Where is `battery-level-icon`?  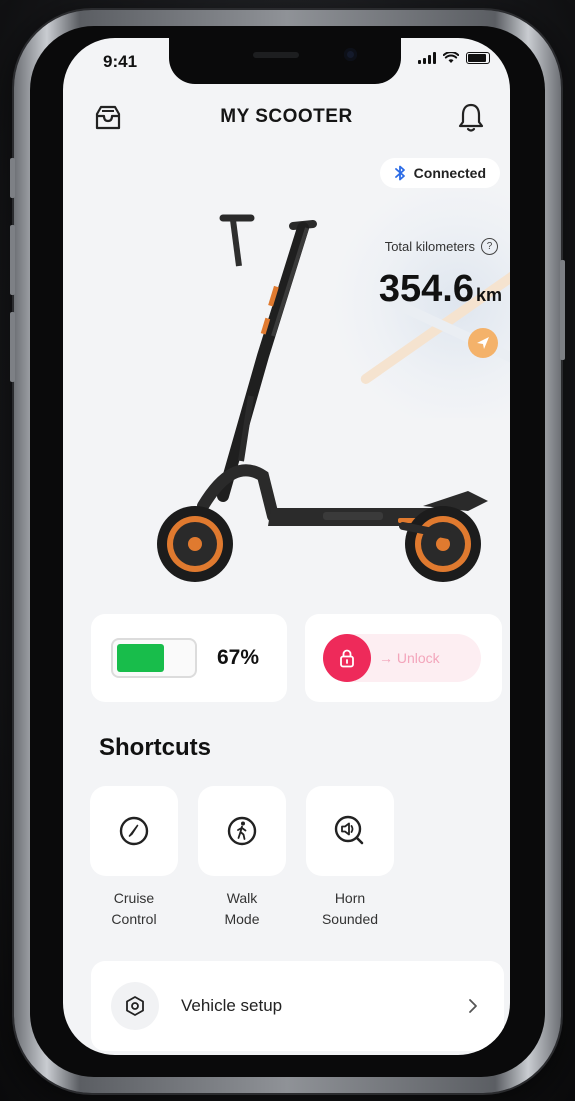
battery-level-icon is located at coordinates (154, 658).